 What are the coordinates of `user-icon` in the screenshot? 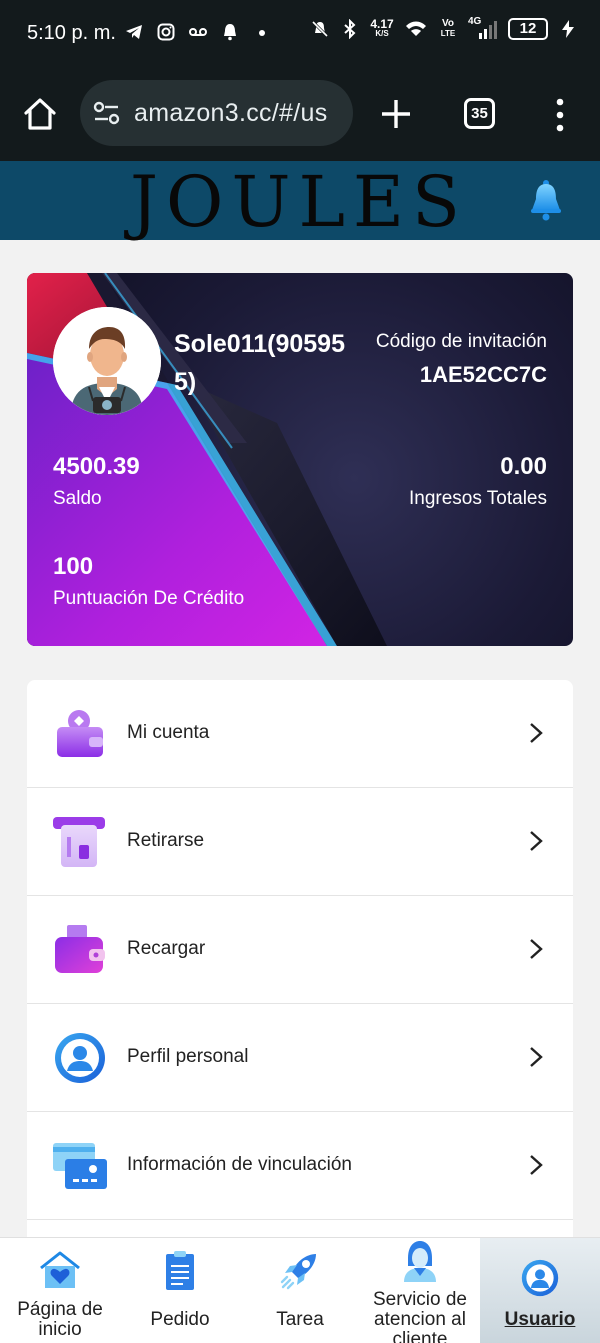 It's located at (540, 1278).